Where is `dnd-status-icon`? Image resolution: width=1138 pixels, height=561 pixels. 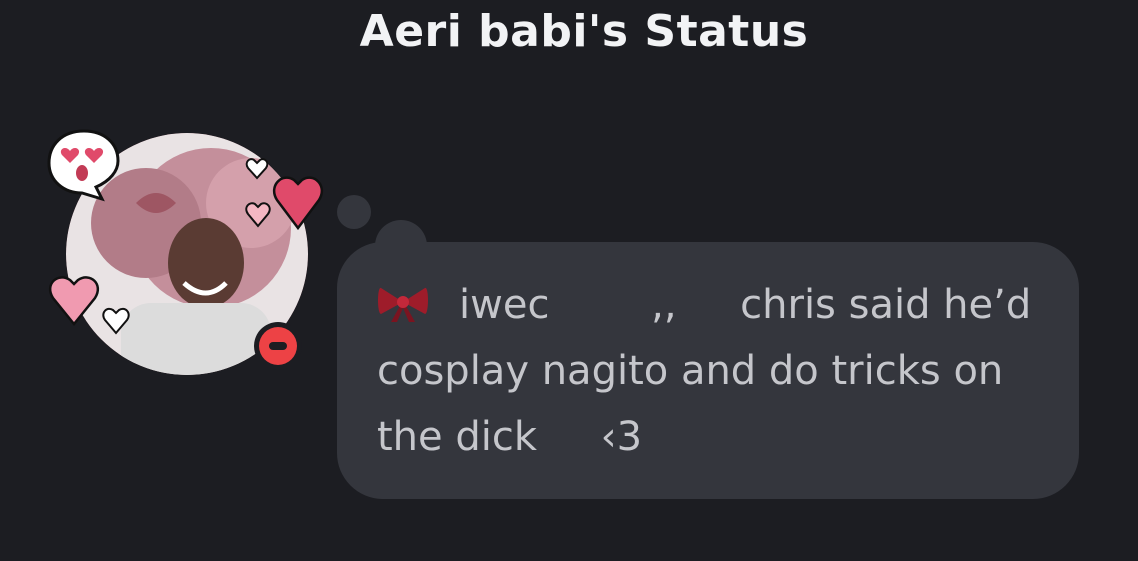 dnd-status-icon is located at coordinates (278, 346).